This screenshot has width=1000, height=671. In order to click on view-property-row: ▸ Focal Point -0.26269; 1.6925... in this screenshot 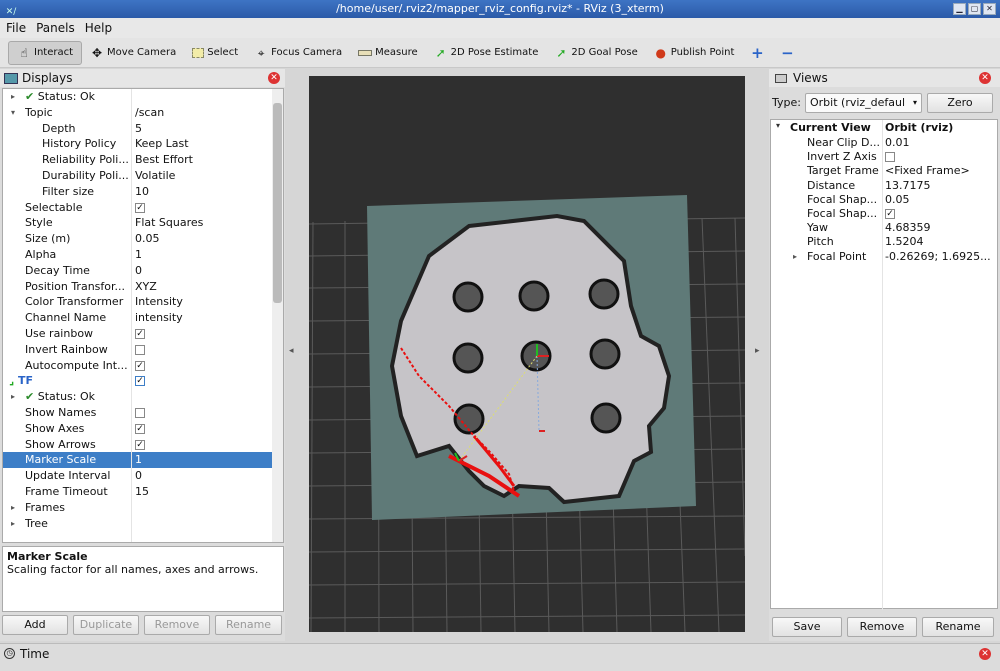, I will do `click(885, 257)`.